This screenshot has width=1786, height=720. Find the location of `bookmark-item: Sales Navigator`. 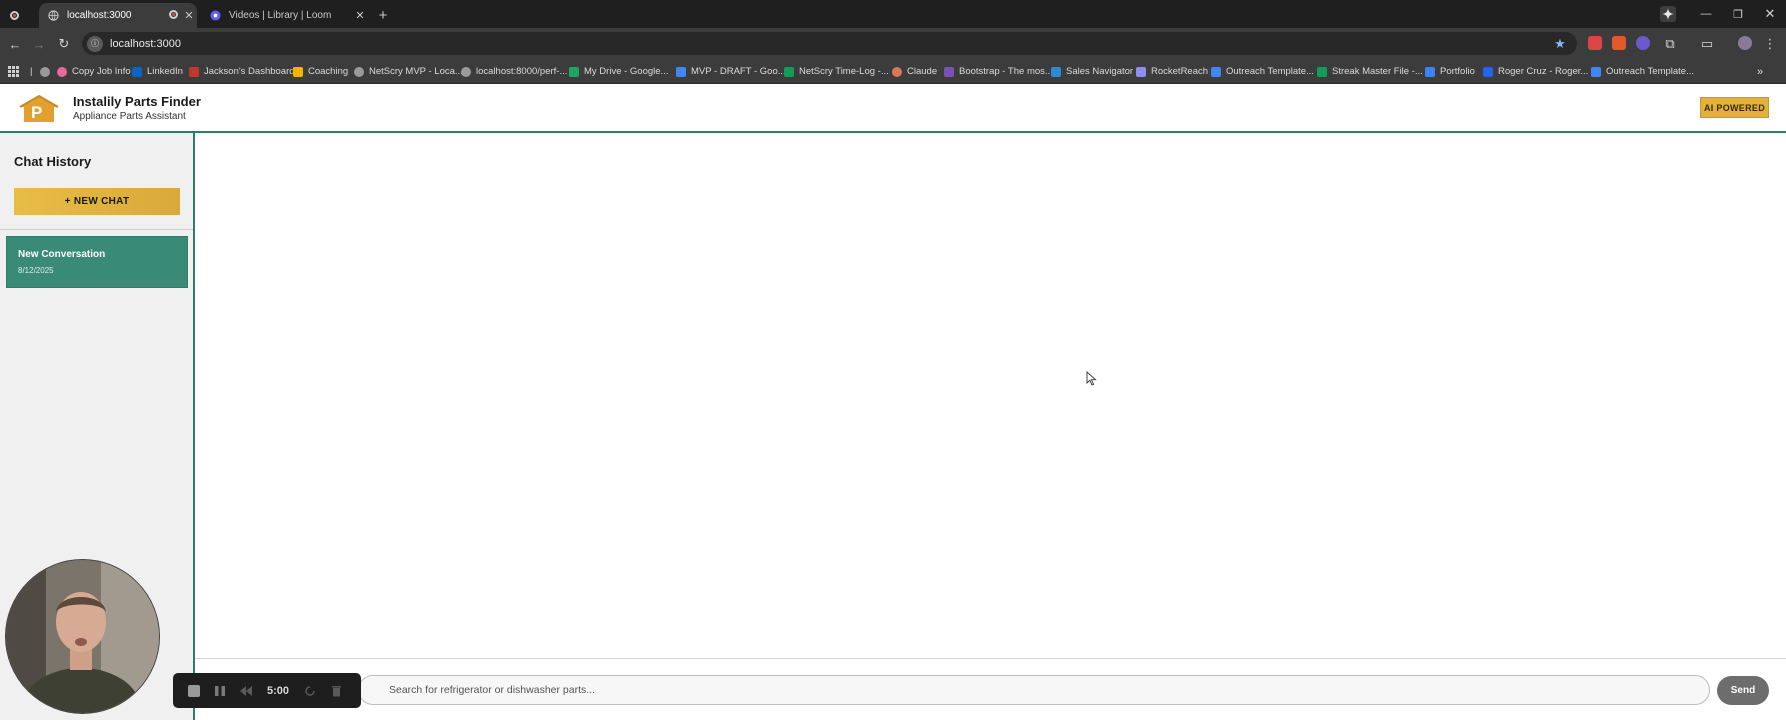

bookmark-item: Sales Navigator is located at coordinates (1092, 71).